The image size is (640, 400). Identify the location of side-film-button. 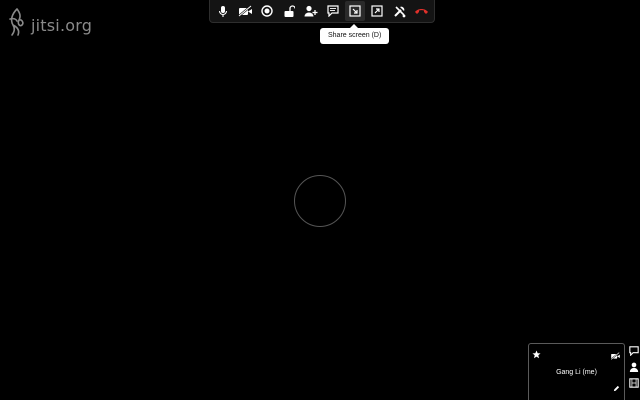
(634, 384).